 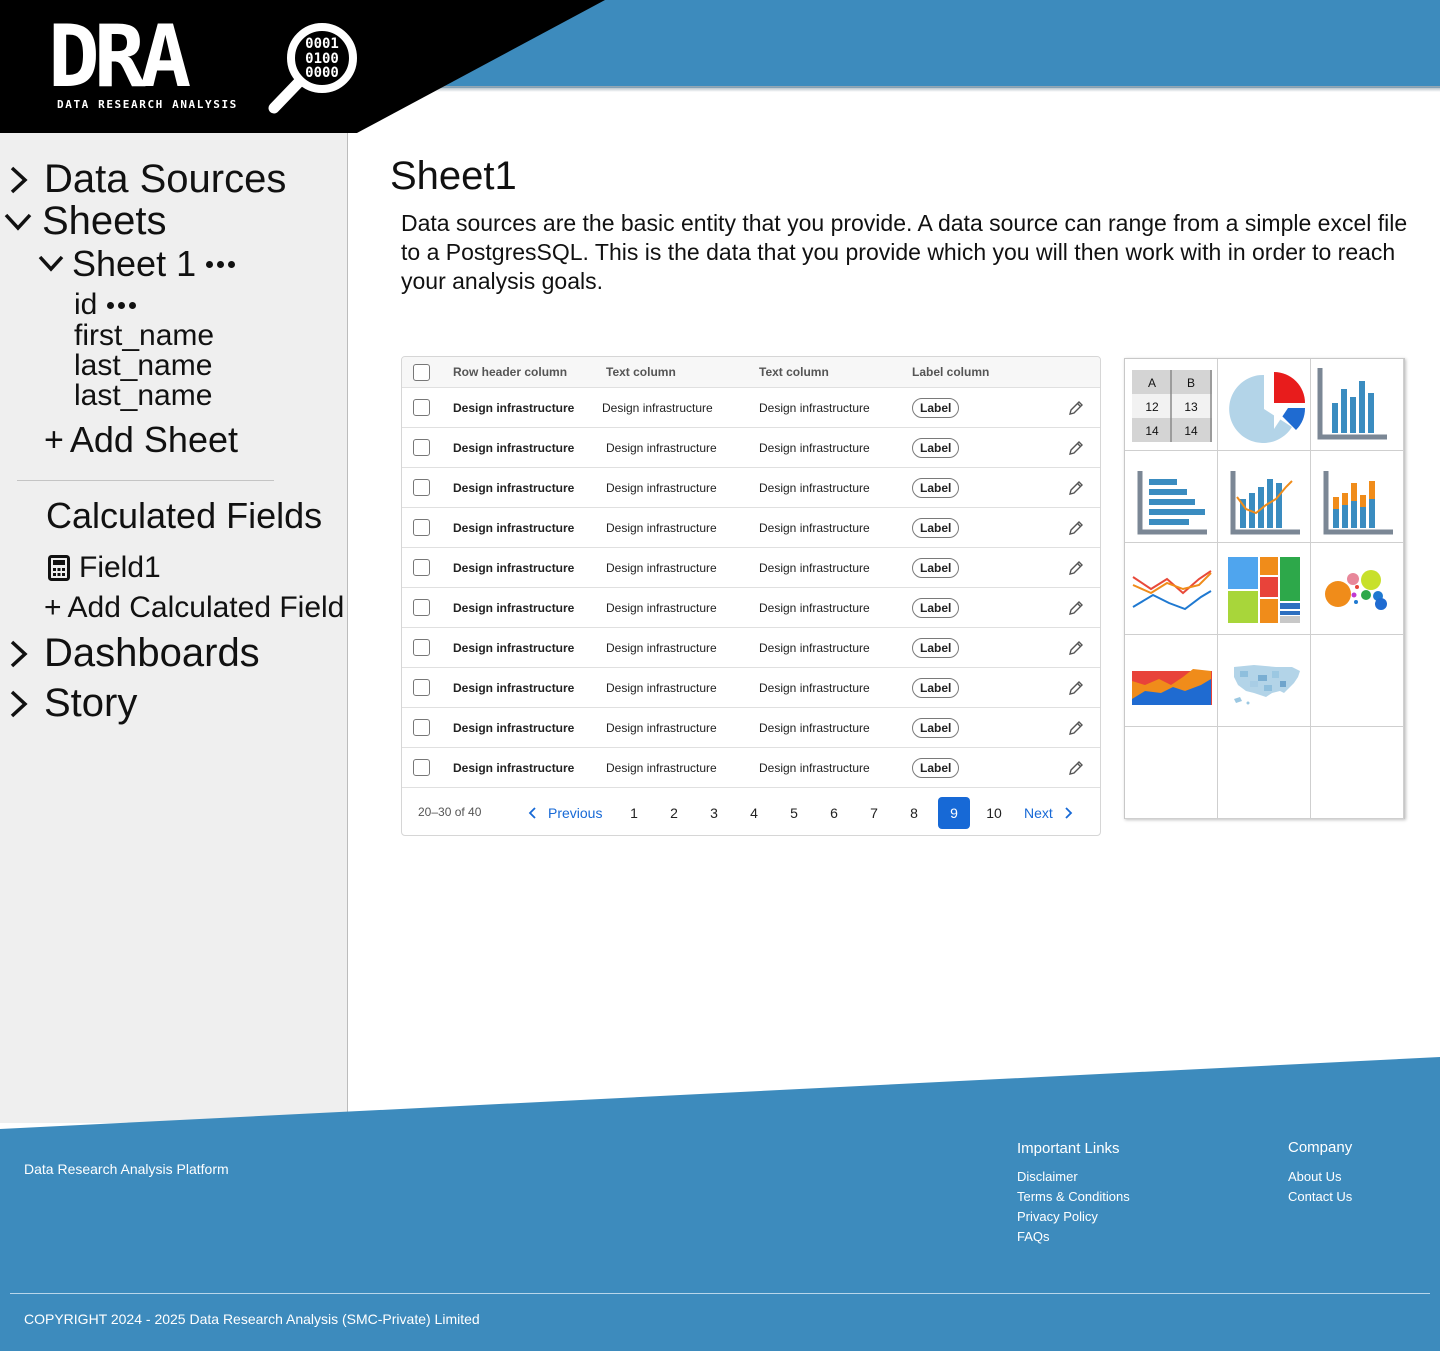 What do you see at coordinates (1171, 497) in the screenshot?
I see `horizontal-bar-chart-option` at bounding box center [1171, 497].